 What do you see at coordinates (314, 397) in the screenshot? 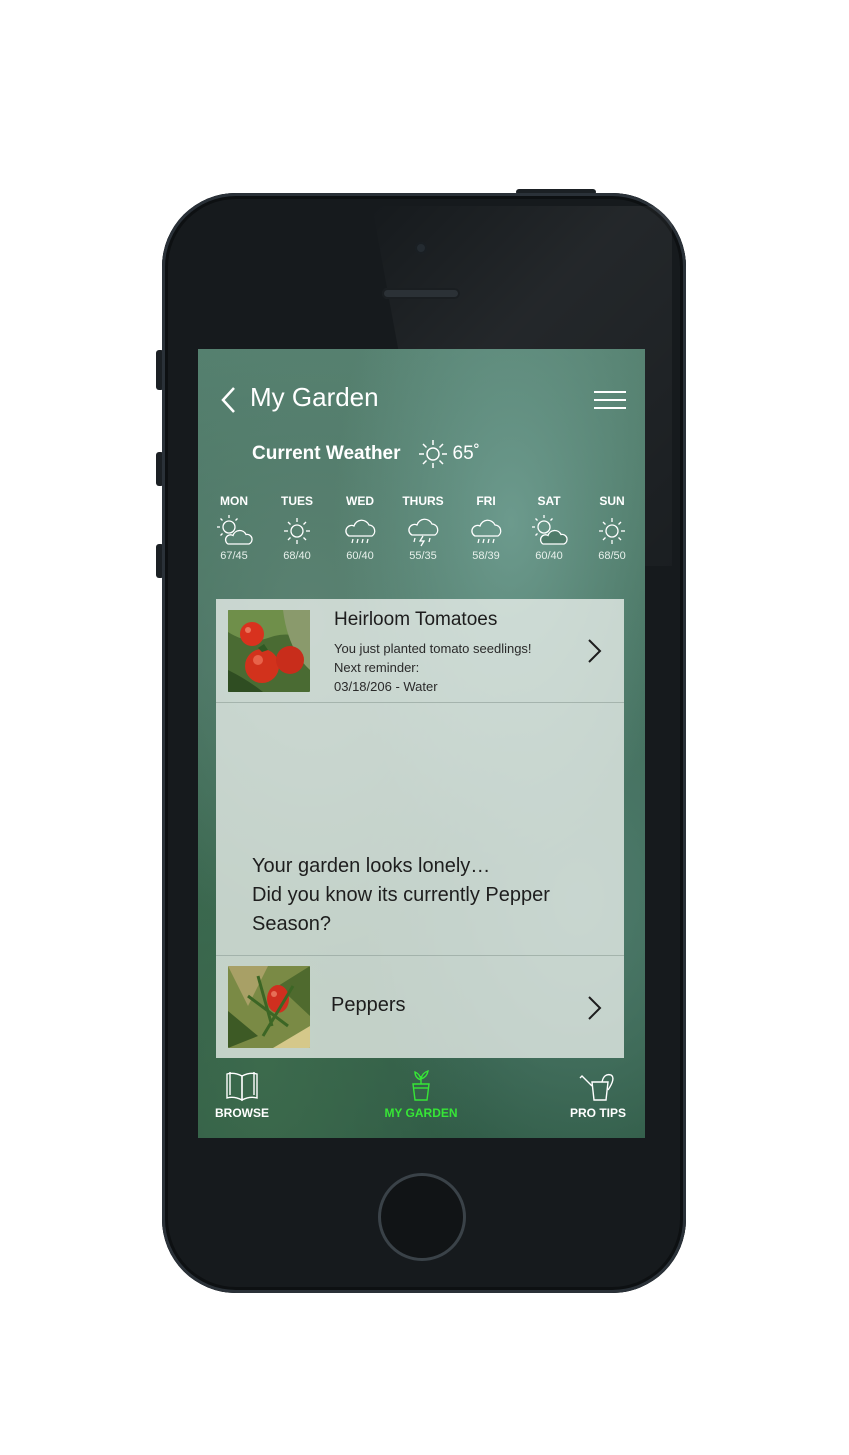
I see `page-title: My Garden` at bounding box center [314, 397].